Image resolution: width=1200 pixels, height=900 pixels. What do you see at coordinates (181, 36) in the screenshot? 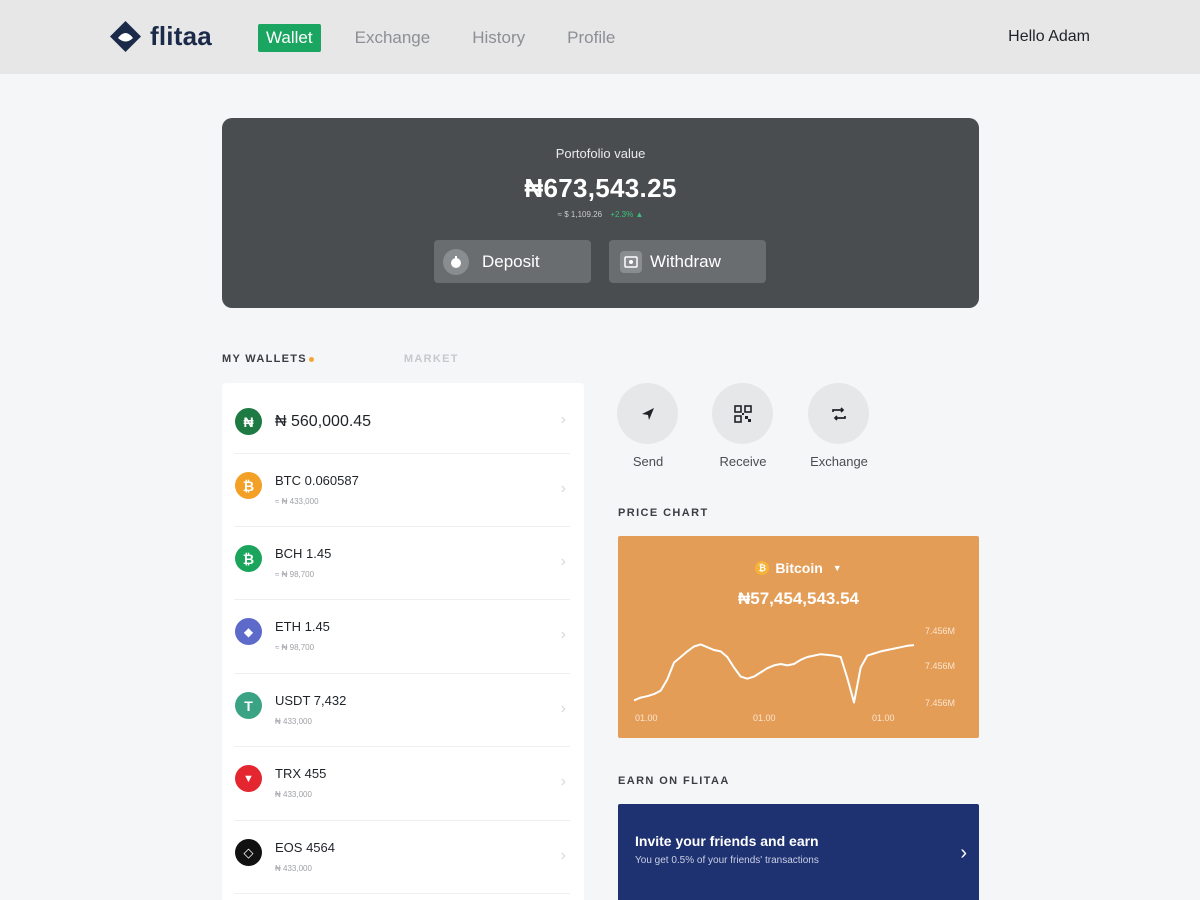
I see `brand-name: flitaa` at bounding box center [181, 36].